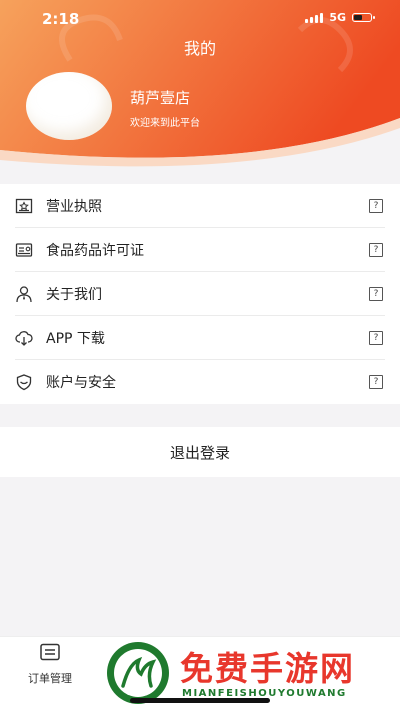  What do you see at coordinates (24, 206) in the screenshot?
I see `license-icon` at bounding box center [24, 206].